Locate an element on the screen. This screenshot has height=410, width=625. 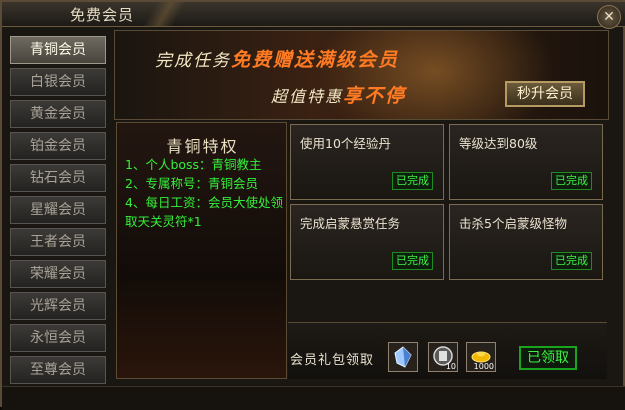
task-name: 击杀5个启蒙级怪物 is located at coordinates (513, 223).